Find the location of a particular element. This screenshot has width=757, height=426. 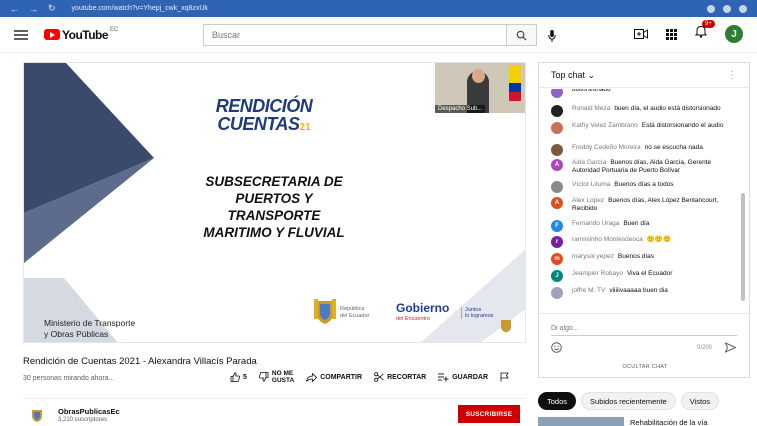

save-button: GUARDAR is located at coordinates (463, 377).